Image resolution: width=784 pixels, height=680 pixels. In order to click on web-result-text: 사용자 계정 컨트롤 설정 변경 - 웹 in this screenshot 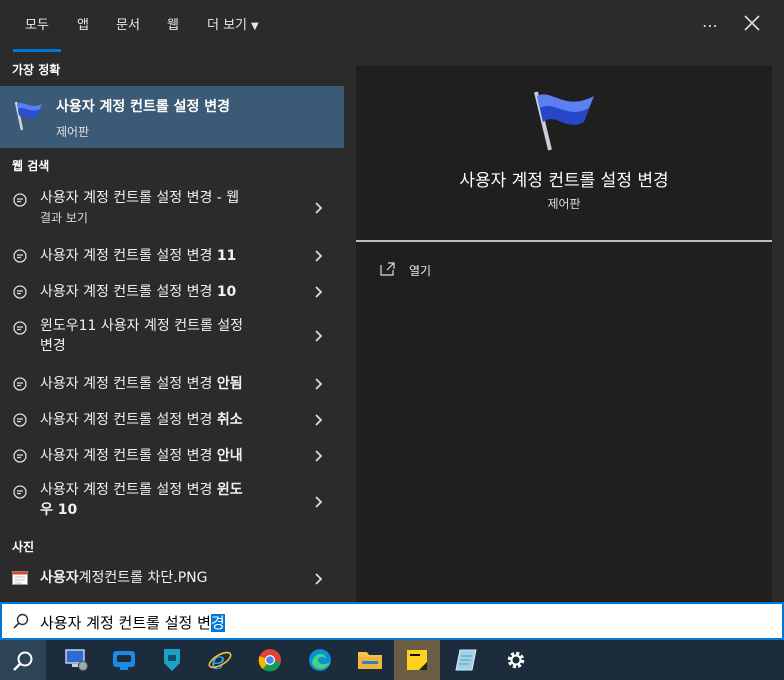, I will do `click(140, 198)`.